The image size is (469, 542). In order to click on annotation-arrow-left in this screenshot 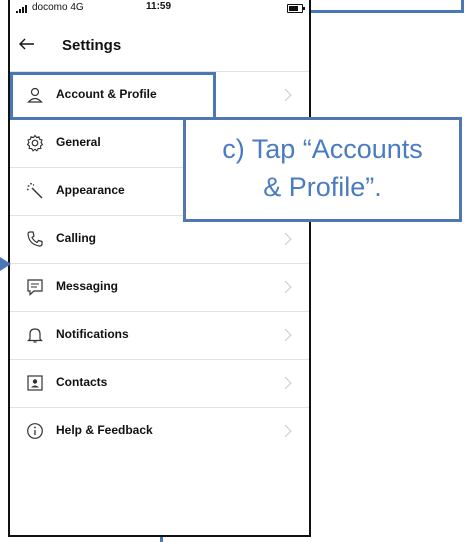, I will do `click(5, 264)`.